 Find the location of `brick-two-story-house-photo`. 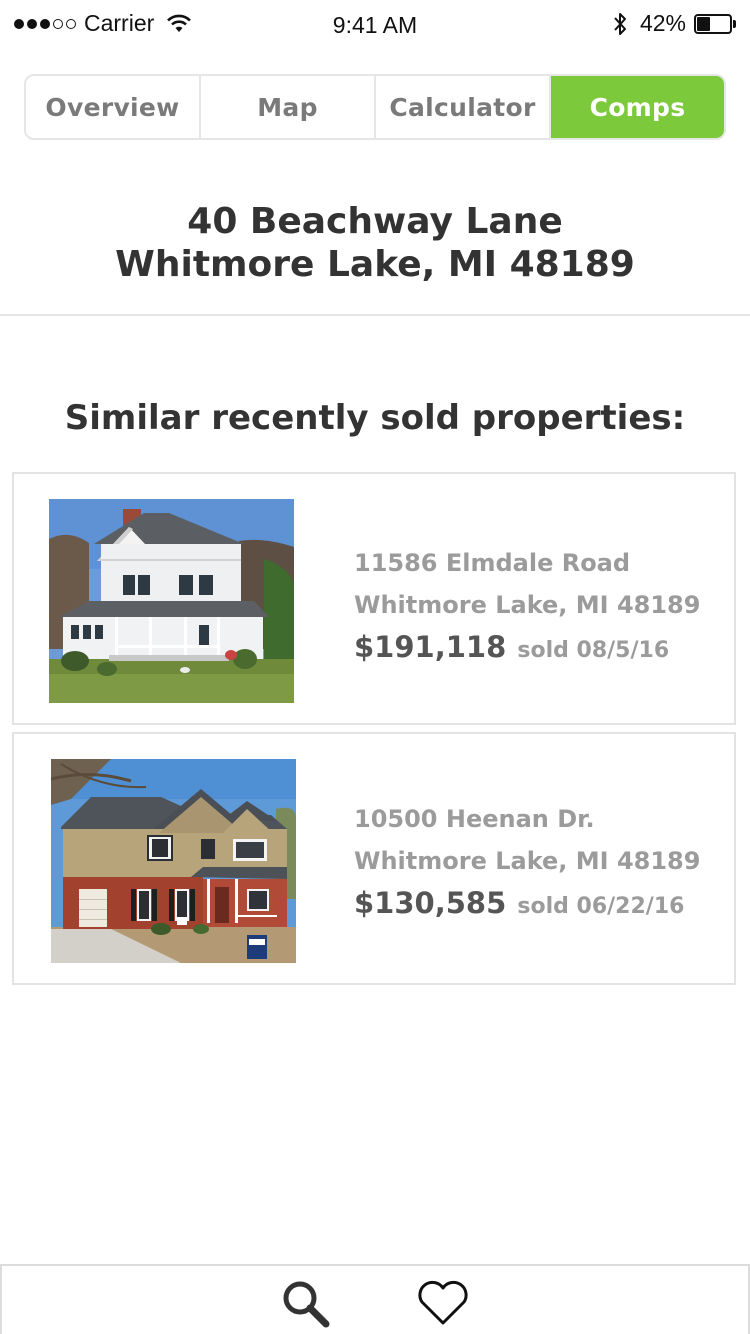

brick-two-story-house-photo is located at coordinates (173, 861).